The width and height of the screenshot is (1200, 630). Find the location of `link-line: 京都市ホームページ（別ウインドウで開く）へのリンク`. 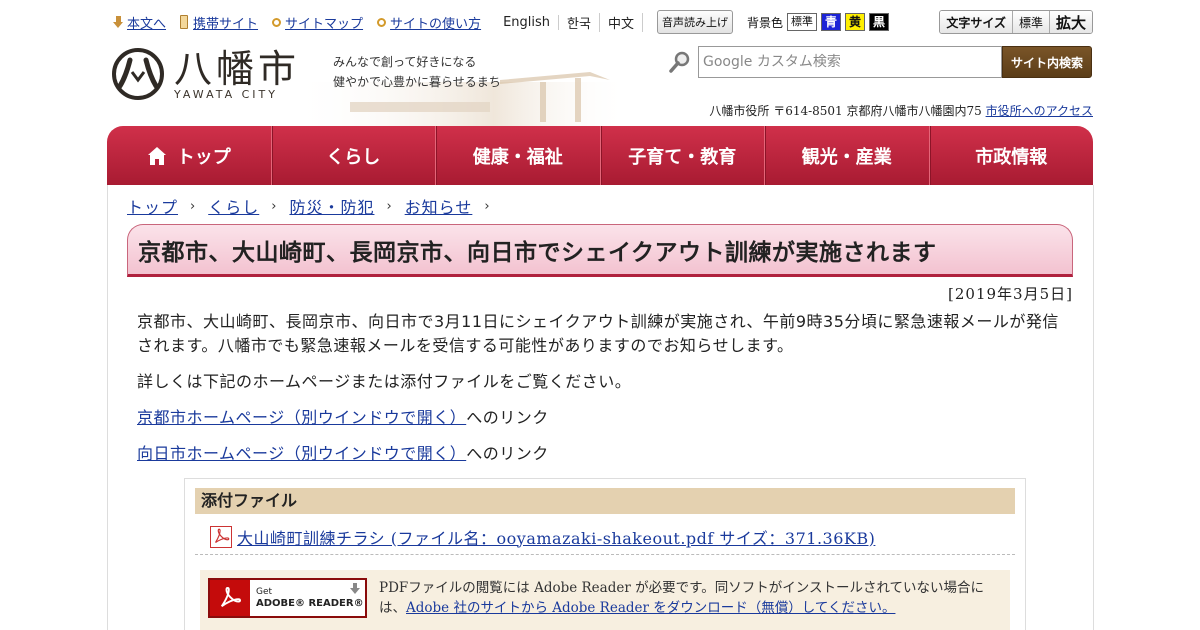

link-line: 京都市ホームページ（別ウインドウで開く）へのリンク is located at coordinates (343, 417).